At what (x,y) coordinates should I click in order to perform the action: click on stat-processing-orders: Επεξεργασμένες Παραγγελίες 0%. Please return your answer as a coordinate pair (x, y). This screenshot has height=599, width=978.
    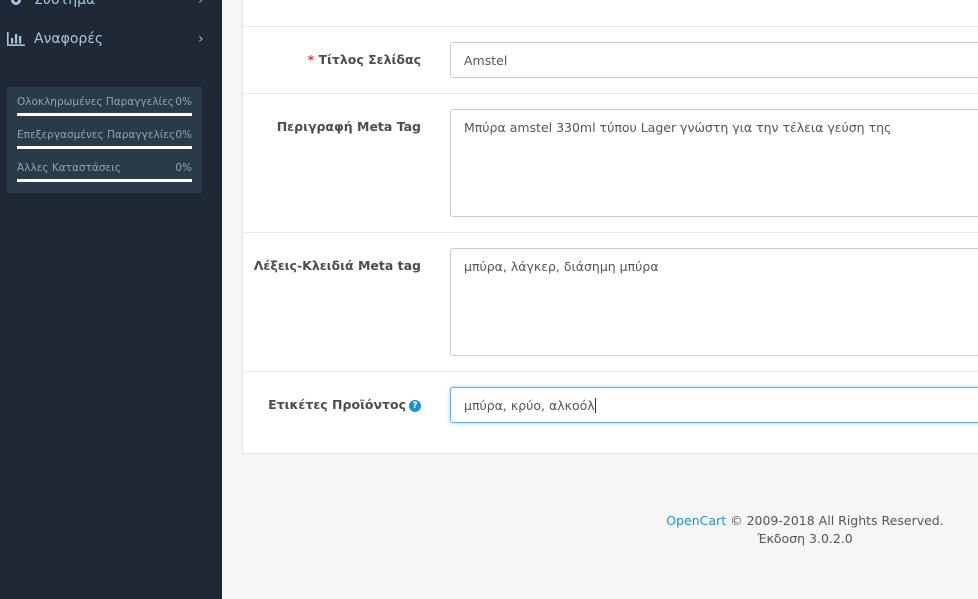
    Looking at the image, I should click on (104, 139).